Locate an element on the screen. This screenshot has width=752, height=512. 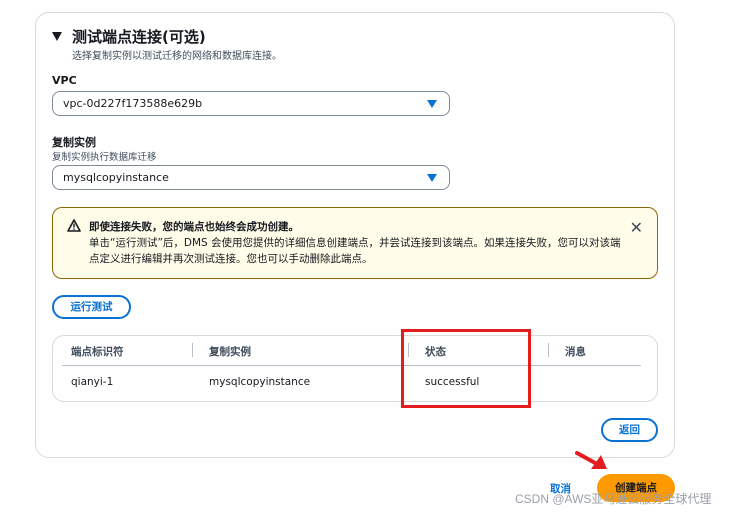
section-header: 测试端点连接(可选) is located at coordinates (129, 36).